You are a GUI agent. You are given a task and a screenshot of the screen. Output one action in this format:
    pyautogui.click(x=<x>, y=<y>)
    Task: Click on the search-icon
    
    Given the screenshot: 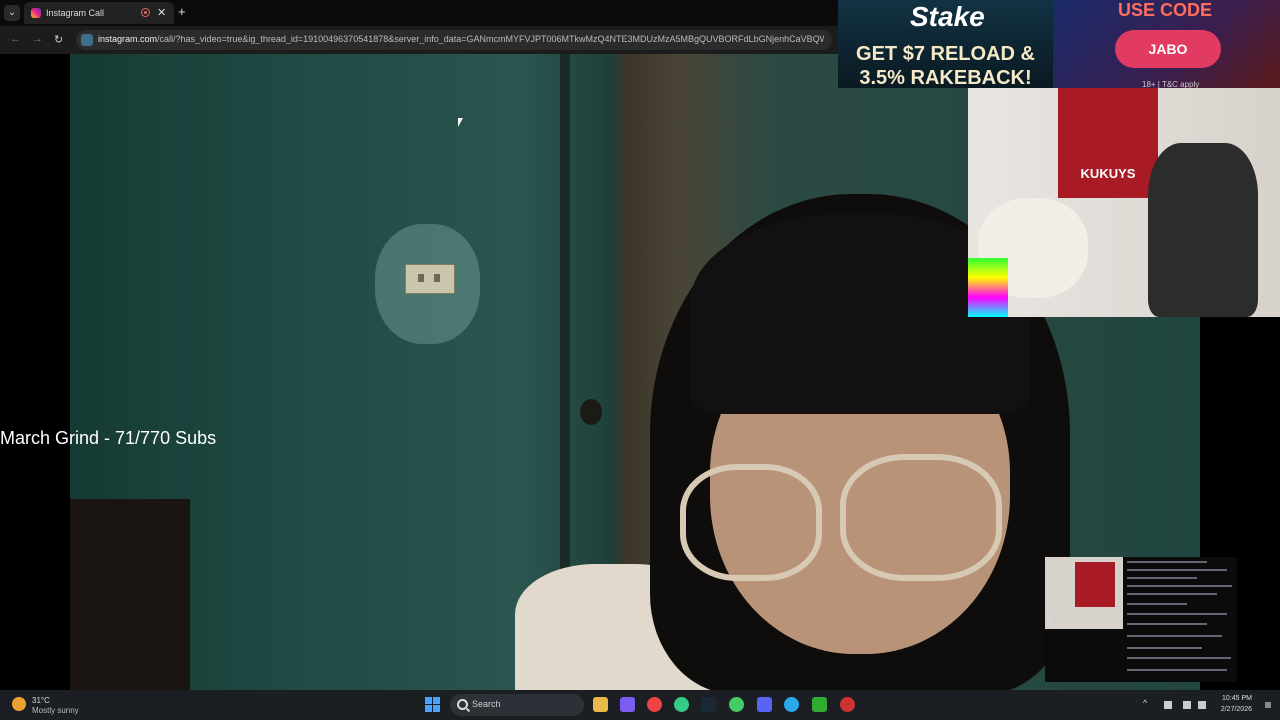 What is the action you would take?
    pyautogui.click(x=462, y=704)
    